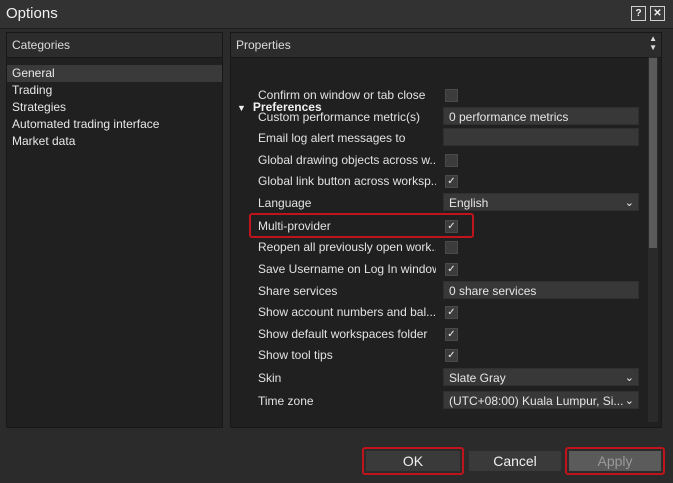 This screenshot has height=483, width=673. Describe the element at coordinates (336, 14) in the screenshot. I see `title-bar: Options ? ✕` at that location.